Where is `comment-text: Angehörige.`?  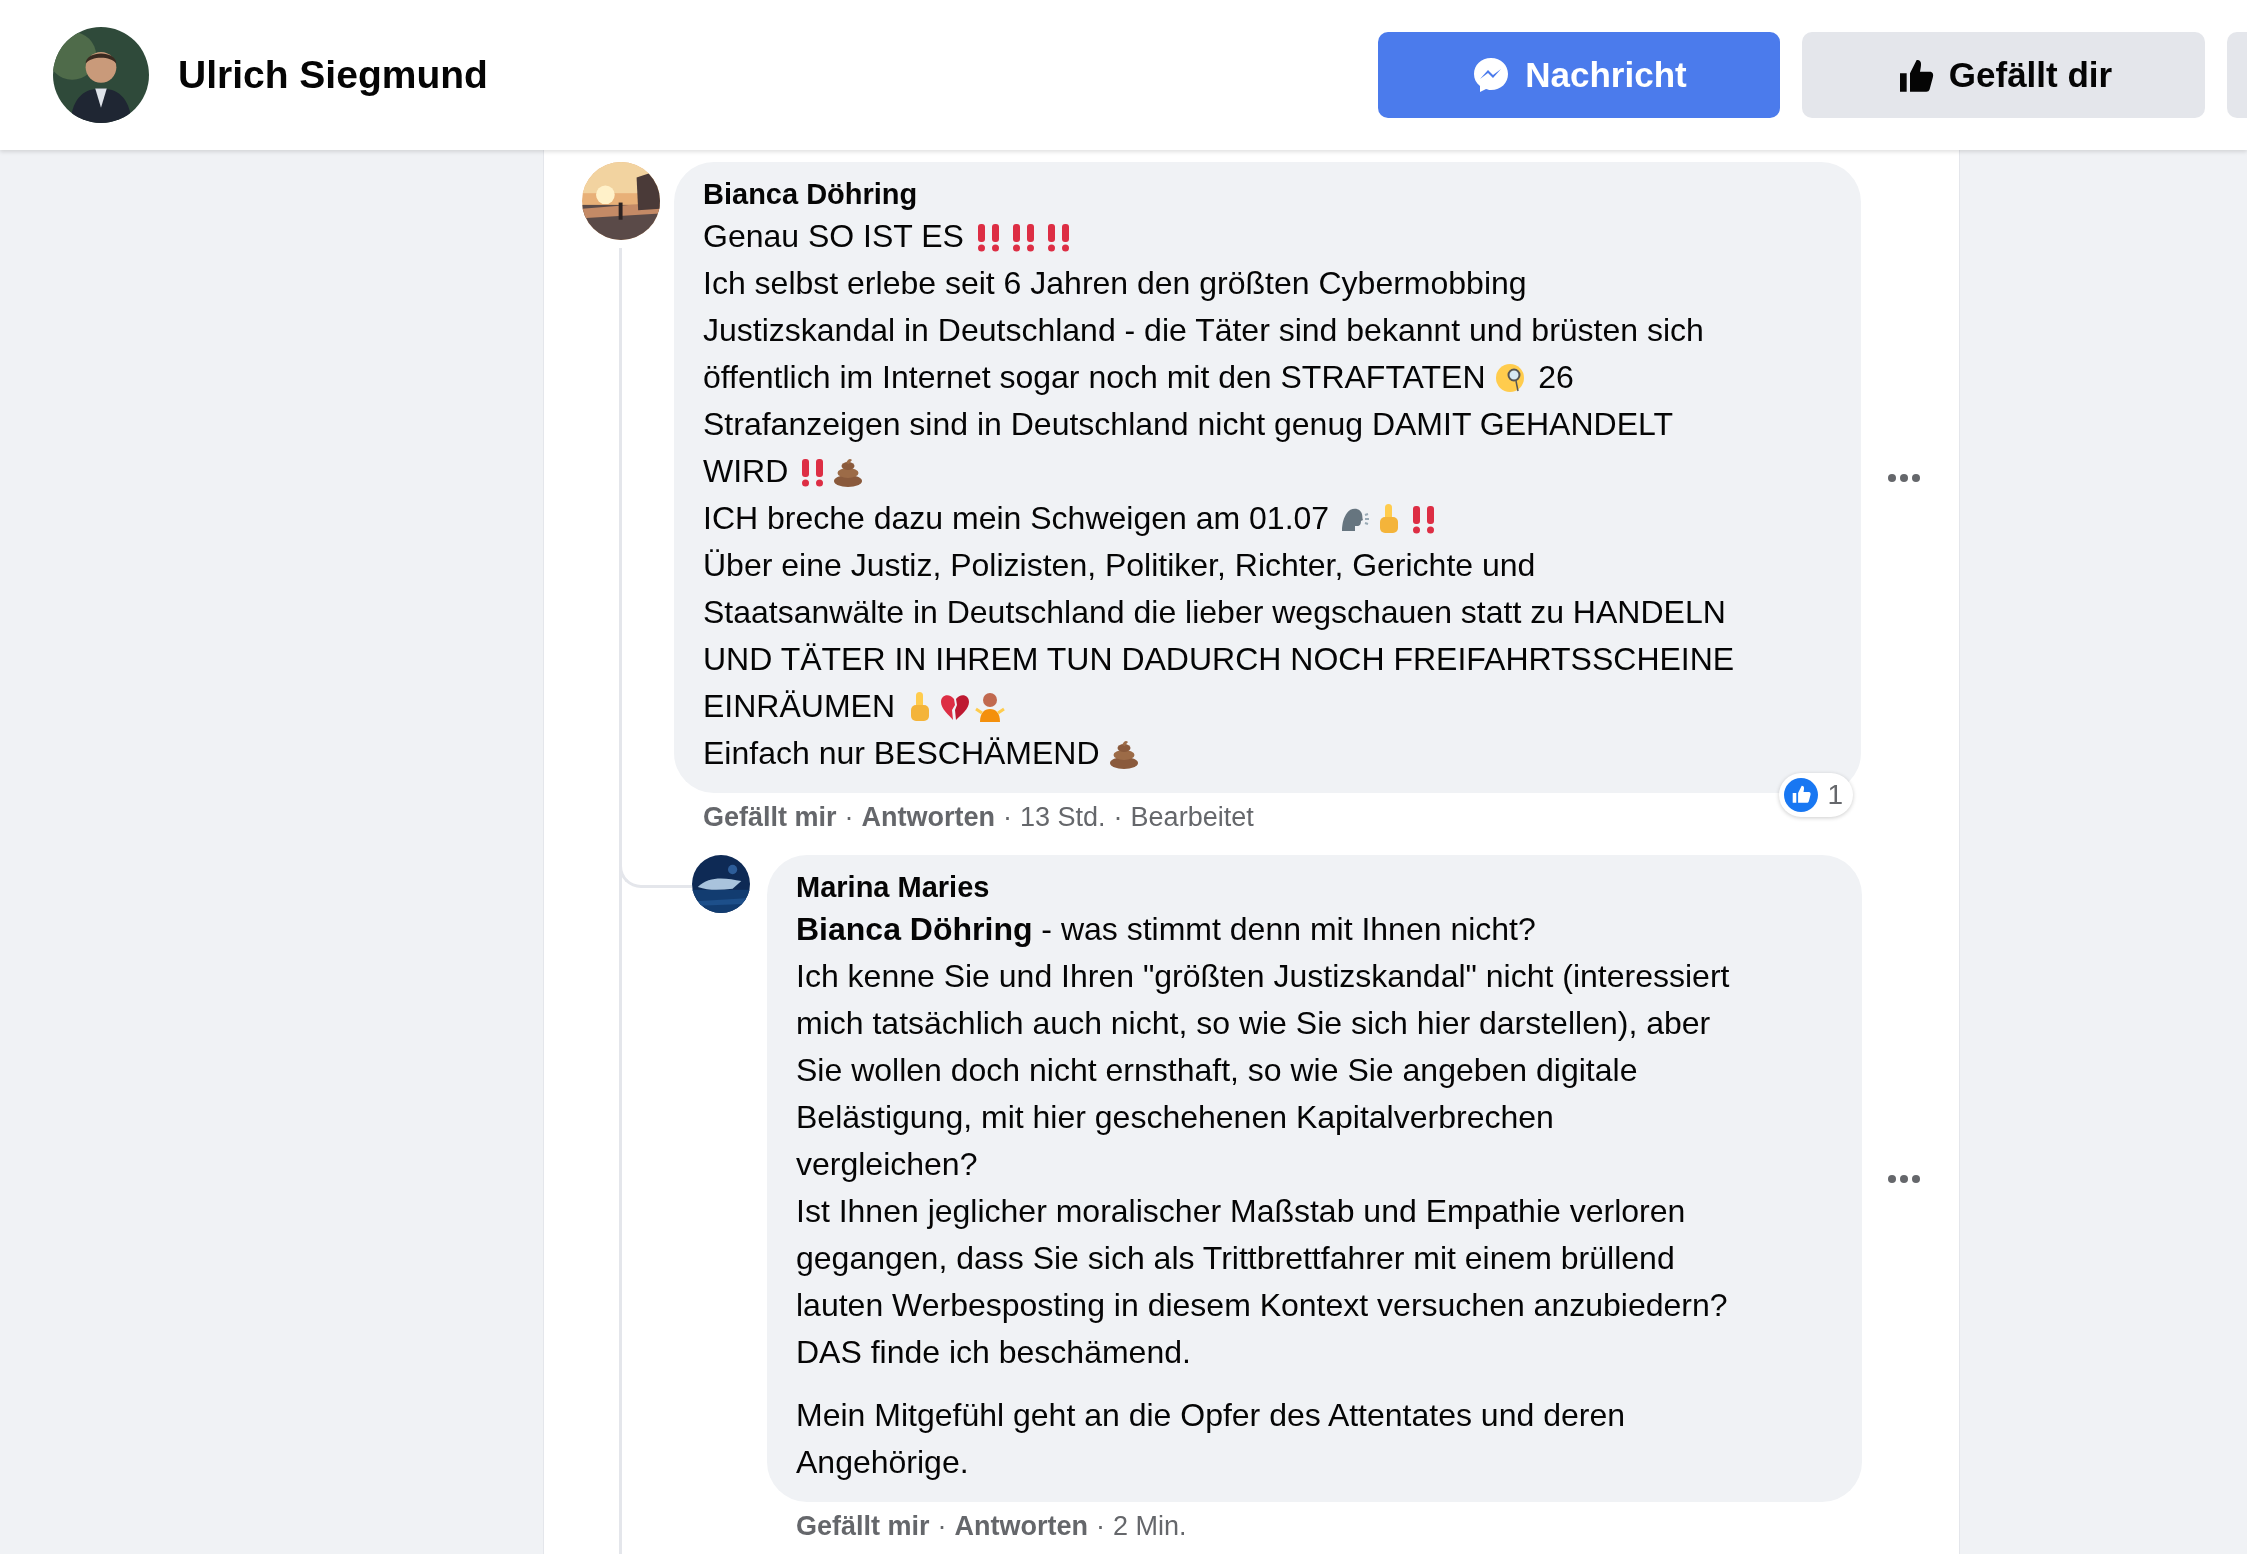
comment-text: Angehörige. is located at coordinates (882, 1462).